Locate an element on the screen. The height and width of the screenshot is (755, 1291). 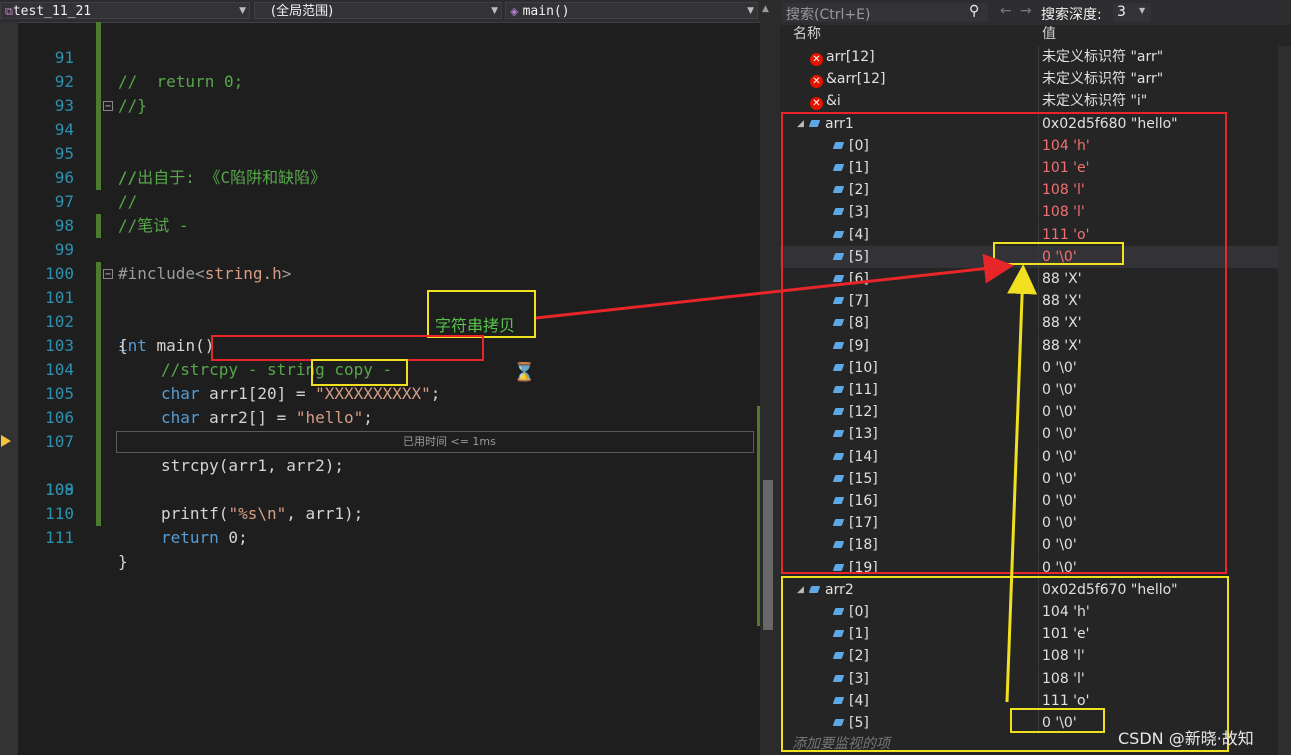
code-line: 95 //出自于: 《C陷阱和缺陷》 is located at coordinates (380, 152).